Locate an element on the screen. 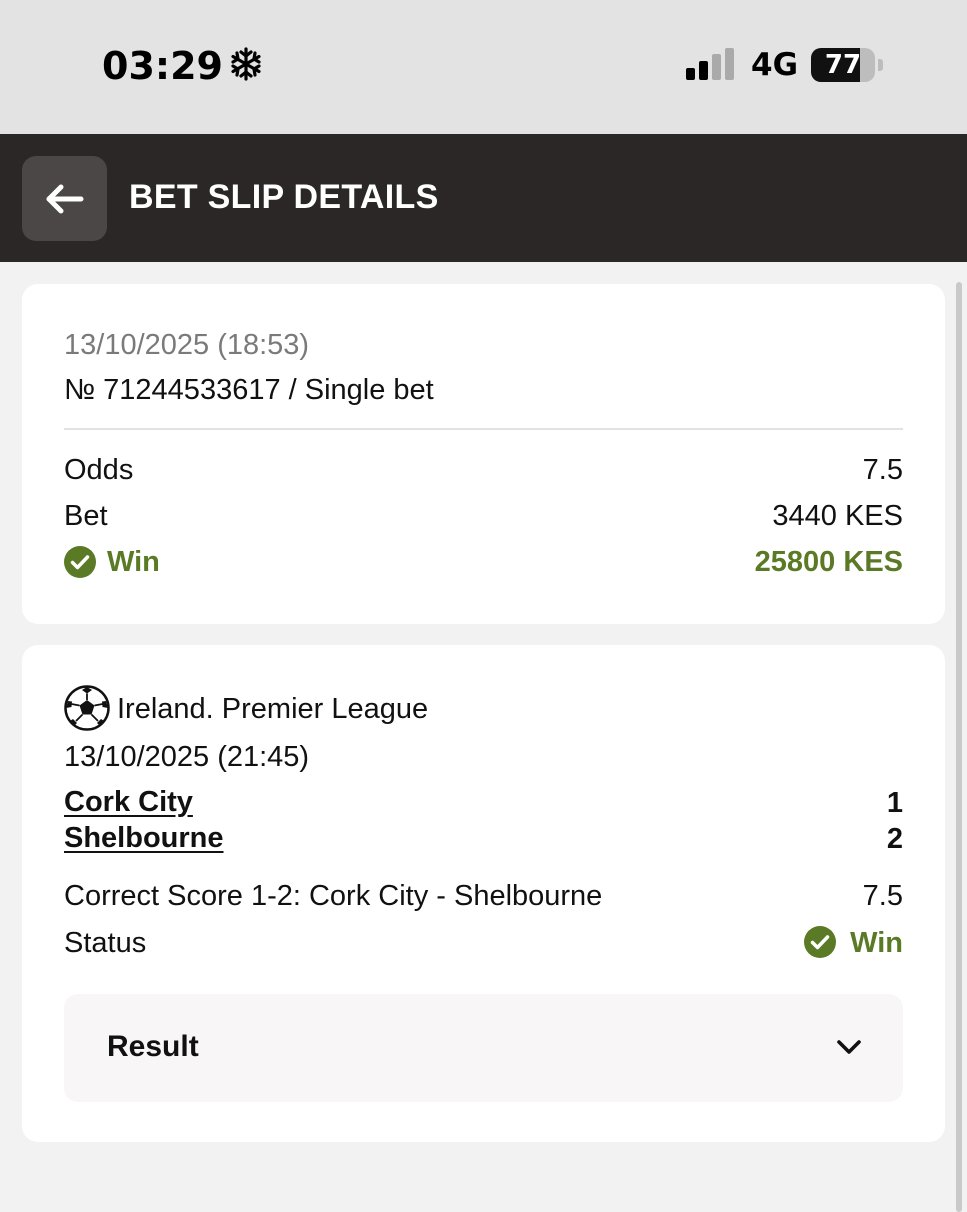 This screenshot has height=1212, width=967. scrollbar-thumb is located at coordinates (959, 747).